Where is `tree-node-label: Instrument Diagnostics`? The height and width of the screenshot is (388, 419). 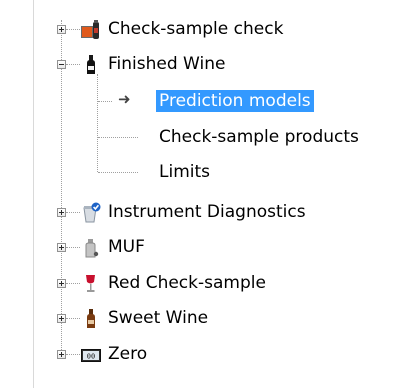
tree-node-label: Instrument Diagnostics is located at coordinates (207, 212).